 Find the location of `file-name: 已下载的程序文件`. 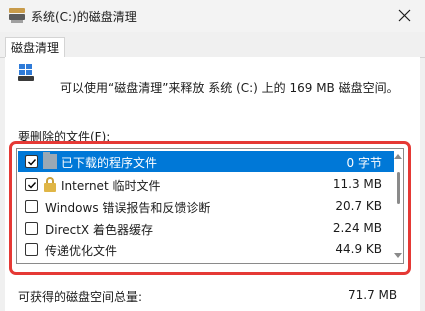

file-name: 已下载的程序文件 is located at coordinates (109, 163).